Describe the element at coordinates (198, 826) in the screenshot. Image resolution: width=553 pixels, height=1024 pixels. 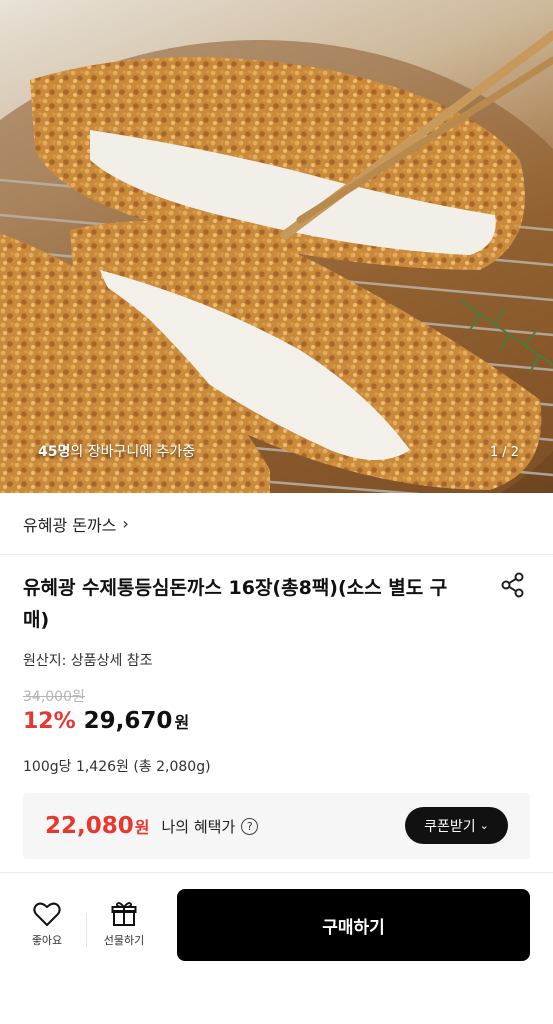
I see `benefit-label: 나의 혜택가` at that location.